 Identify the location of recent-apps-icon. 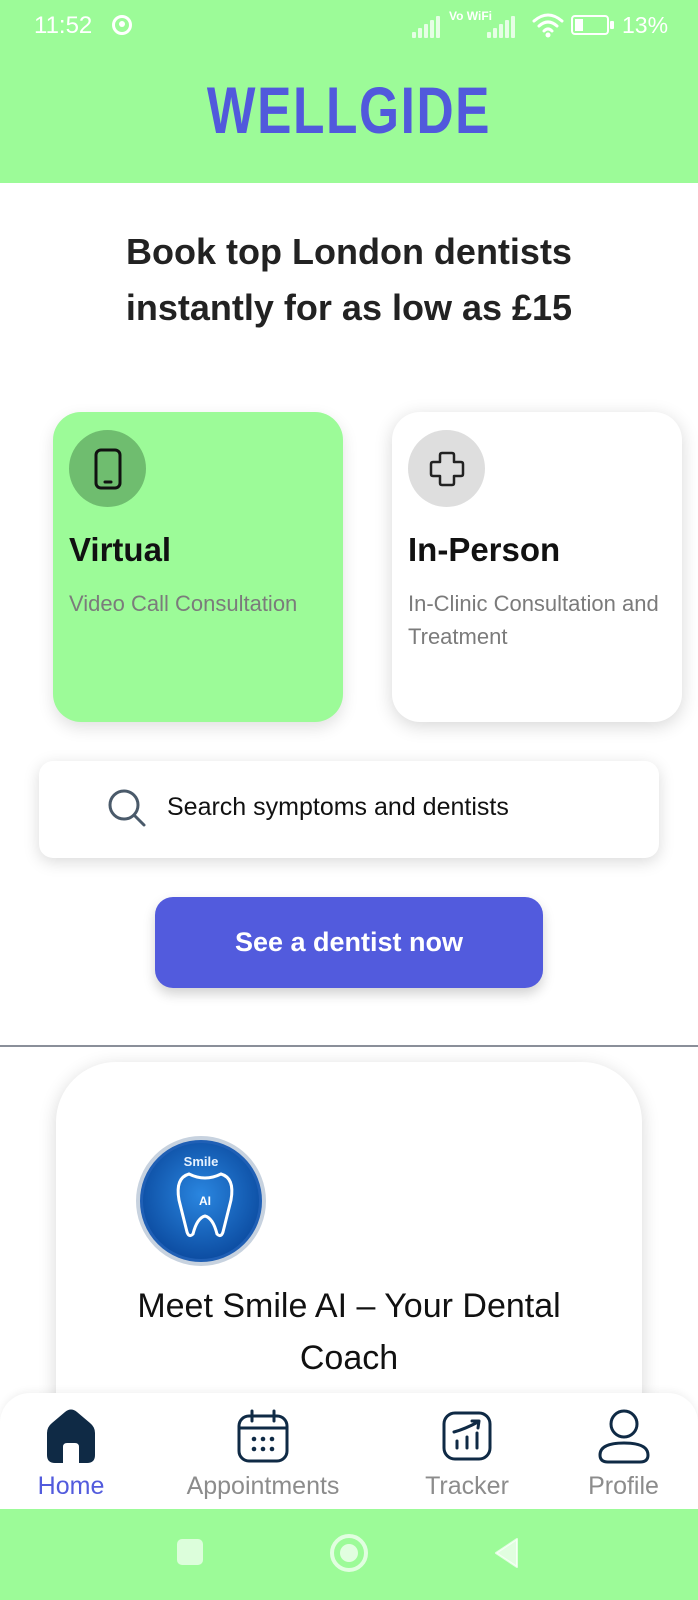
(190, 1552).